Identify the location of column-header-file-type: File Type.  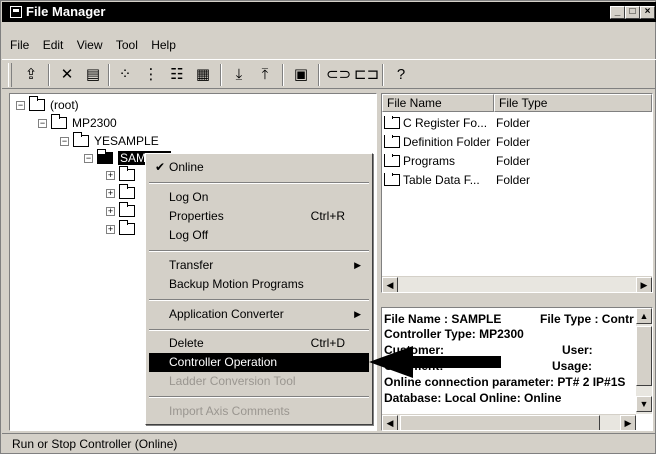
(573, 103).